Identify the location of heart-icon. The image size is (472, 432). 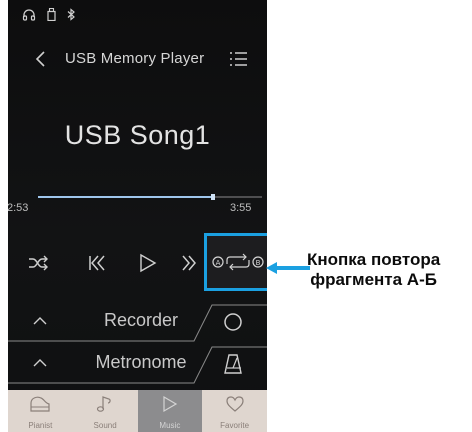
(235, 404).